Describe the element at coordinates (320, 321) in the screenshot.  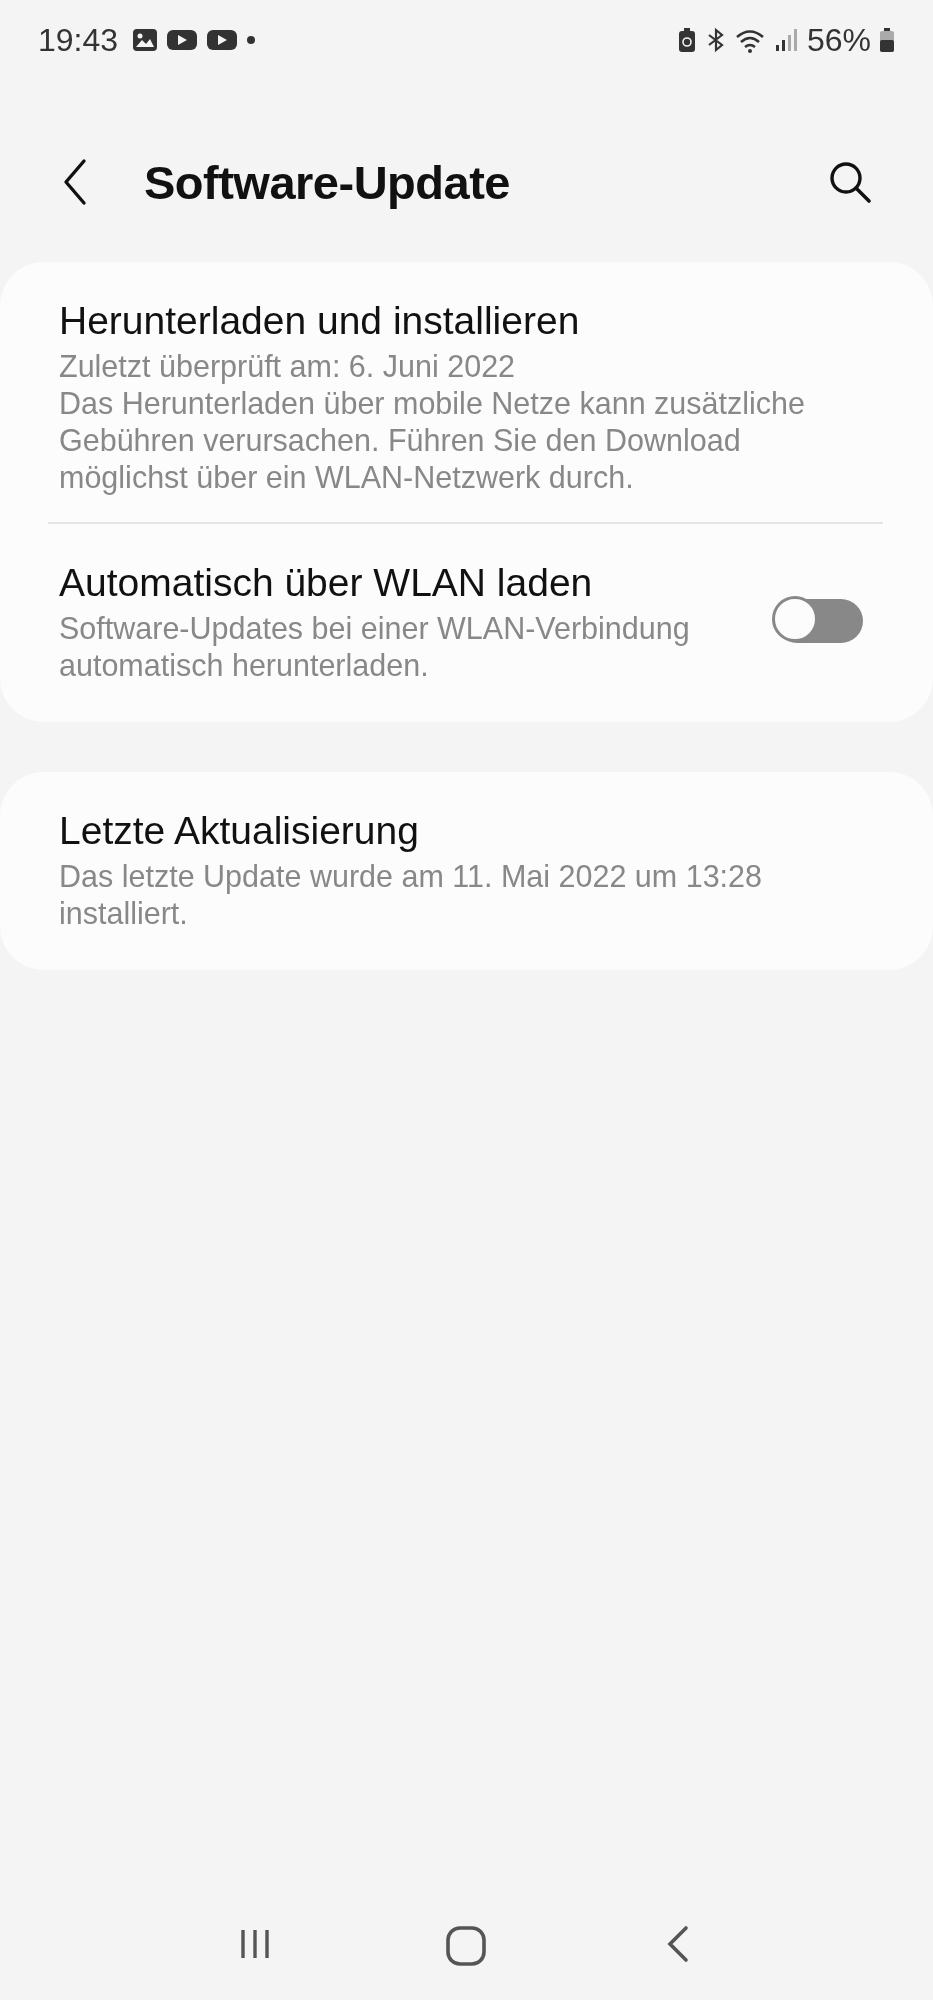
I see `item-title: Herunterladen und installieren` at that location.